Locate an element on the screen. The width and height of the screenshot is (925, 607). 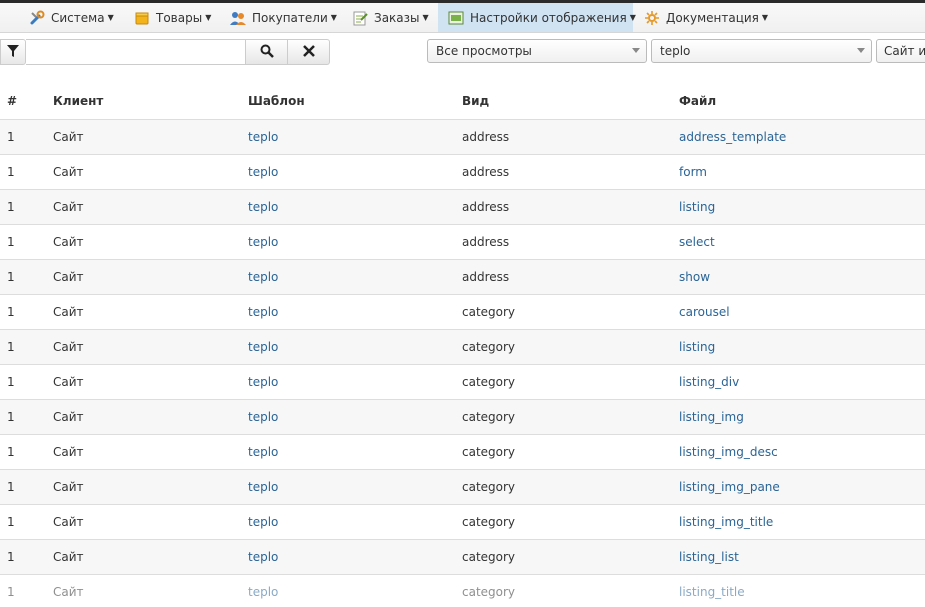
file-link: listing_img_desc is located at coordinates (728, 452).